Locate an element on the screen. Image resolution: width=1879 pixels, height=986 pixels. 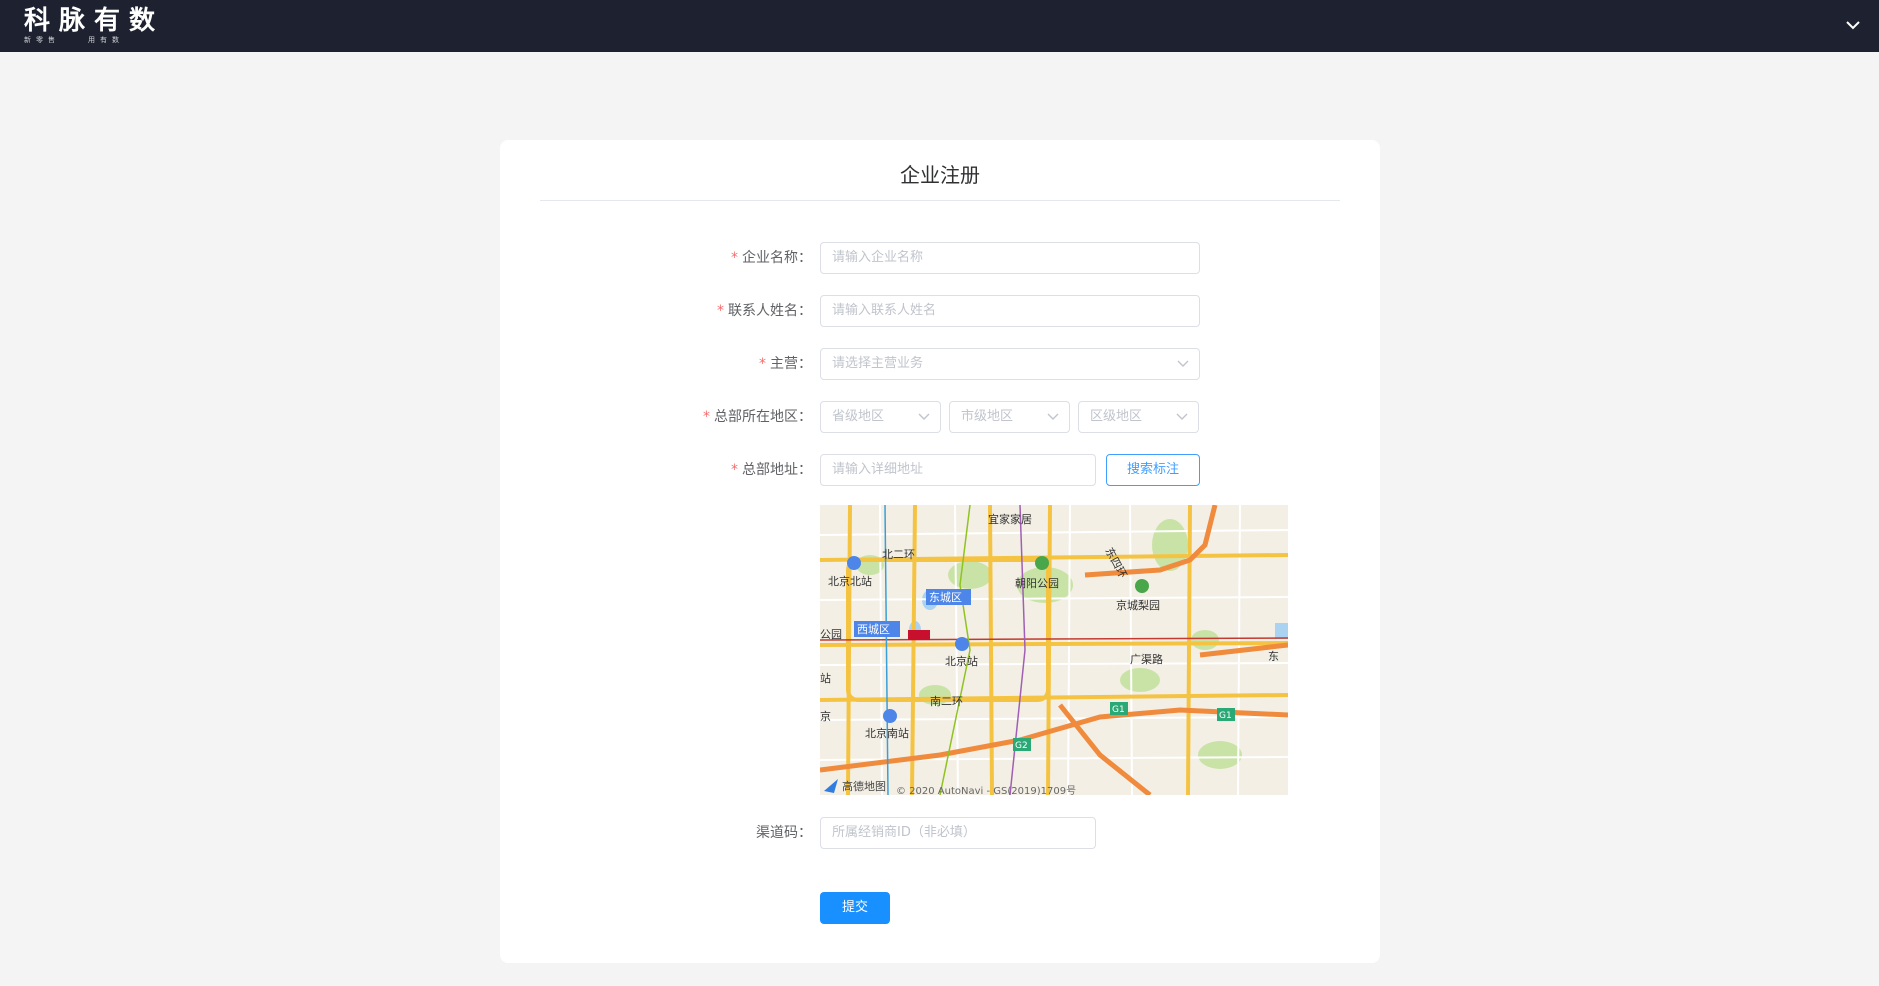
province-select: 省级地区 is located at coordinates (880, 417).